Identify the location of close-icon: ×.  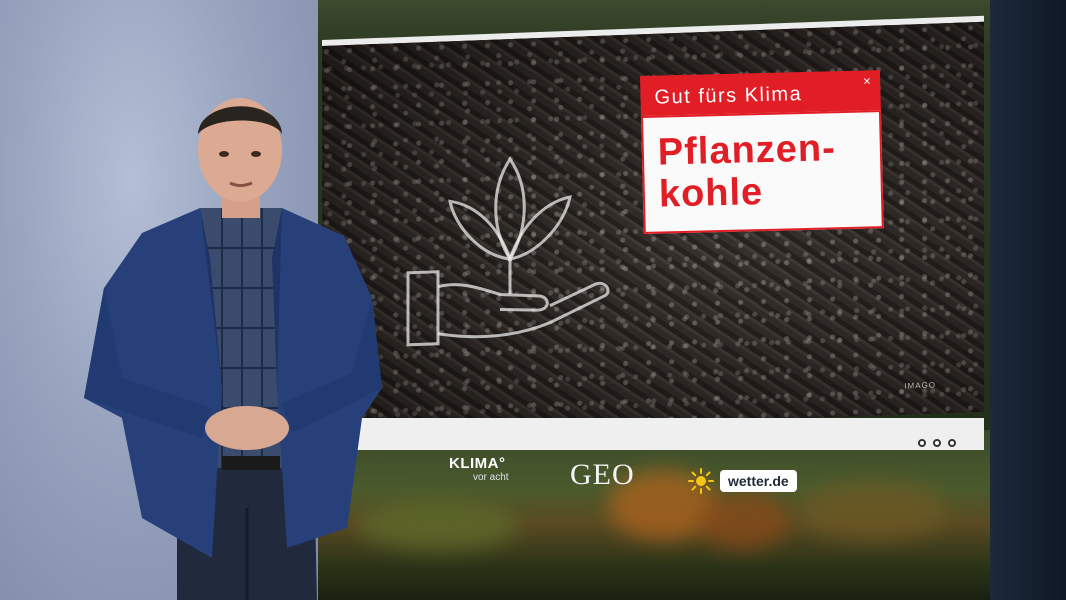
(867, 80).